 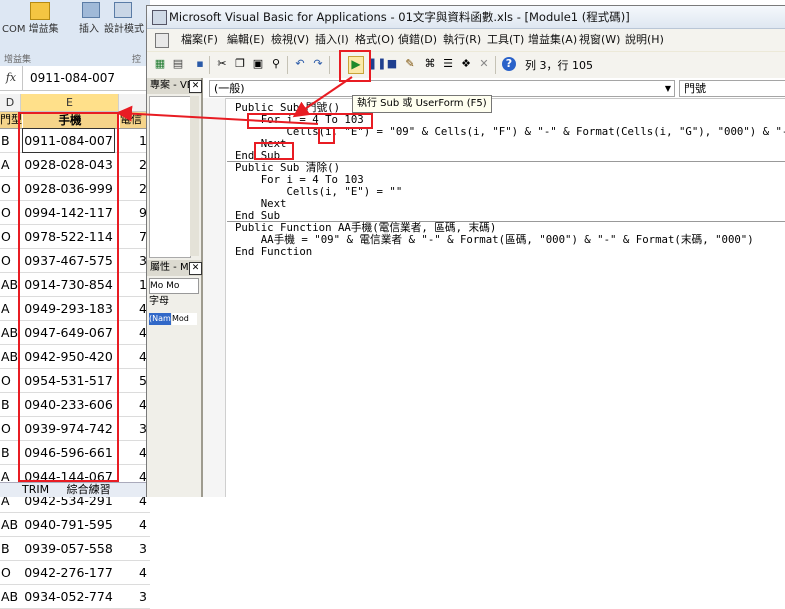 I want to click on table-row: AB 0940-791-595 4, so click(x=75, y=525).